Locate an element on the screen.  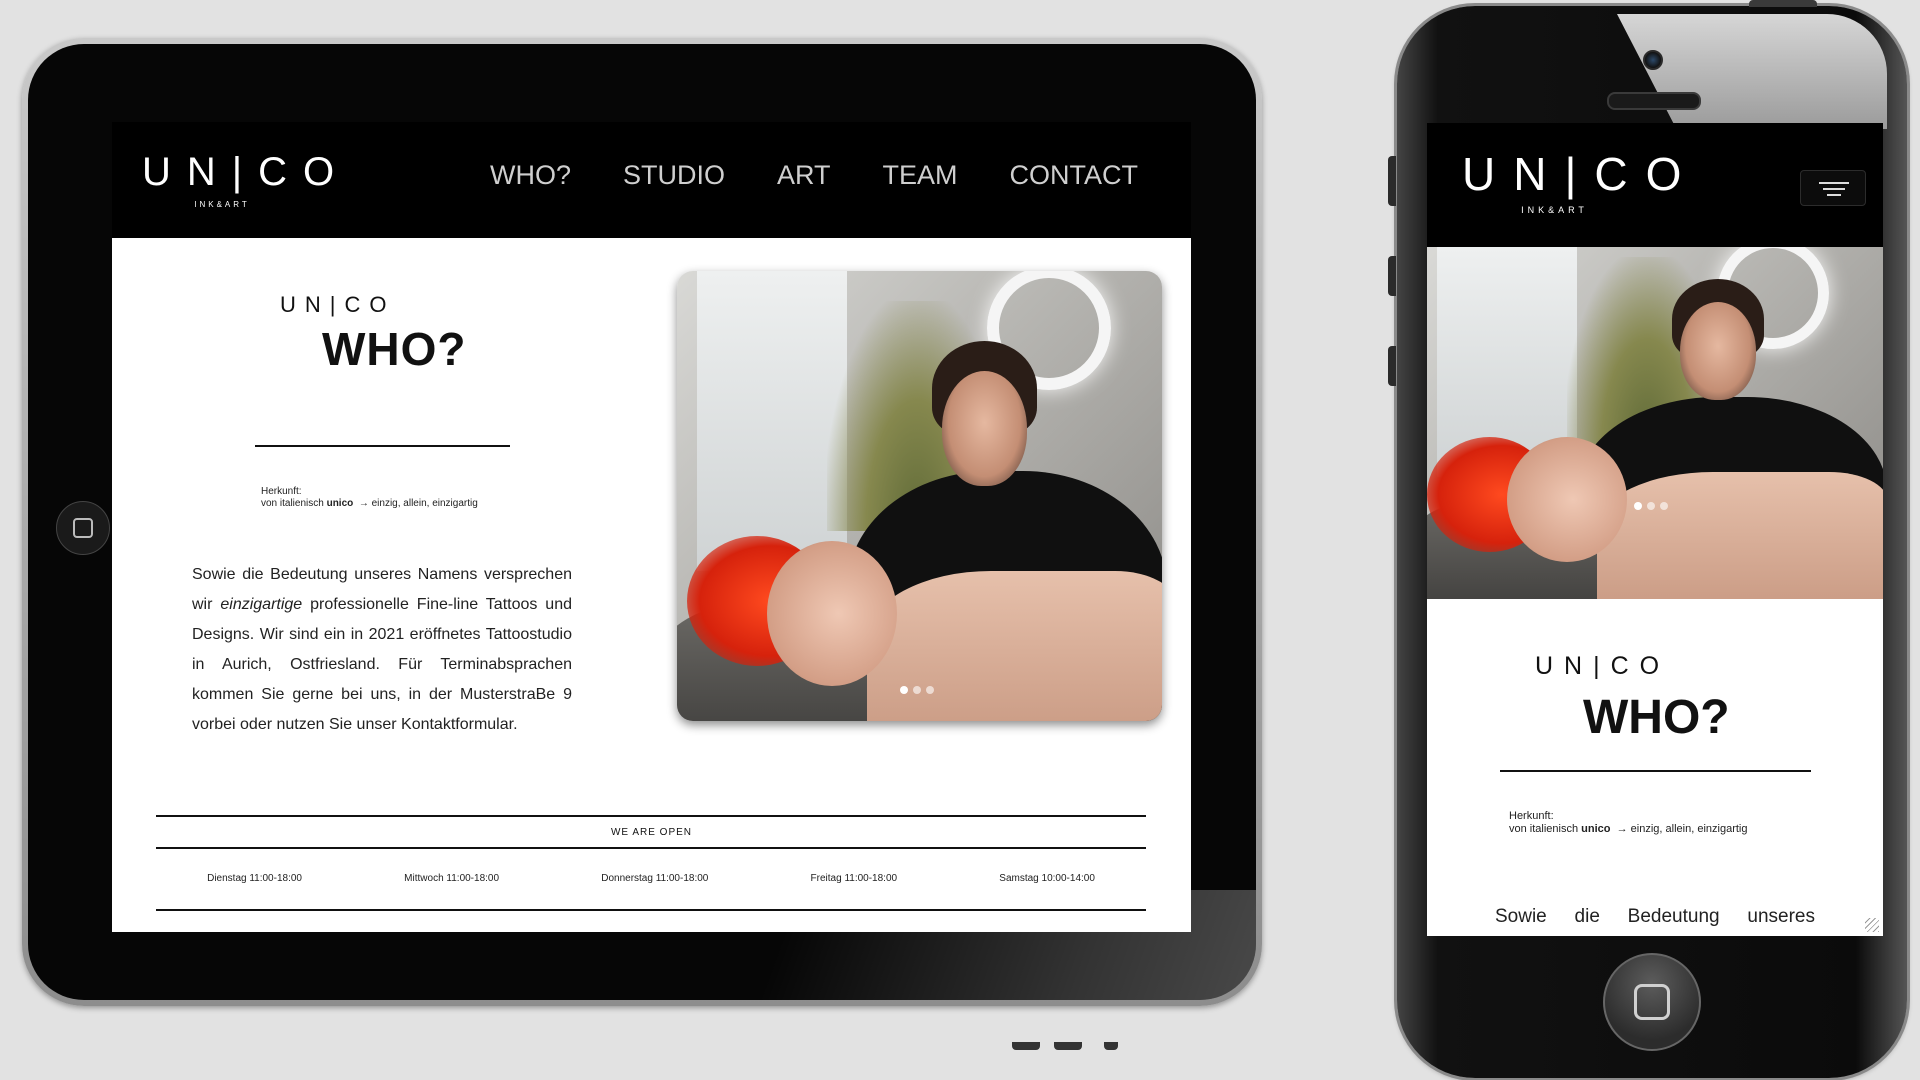
phone-volume-down is located at coordinates (1392, 366).